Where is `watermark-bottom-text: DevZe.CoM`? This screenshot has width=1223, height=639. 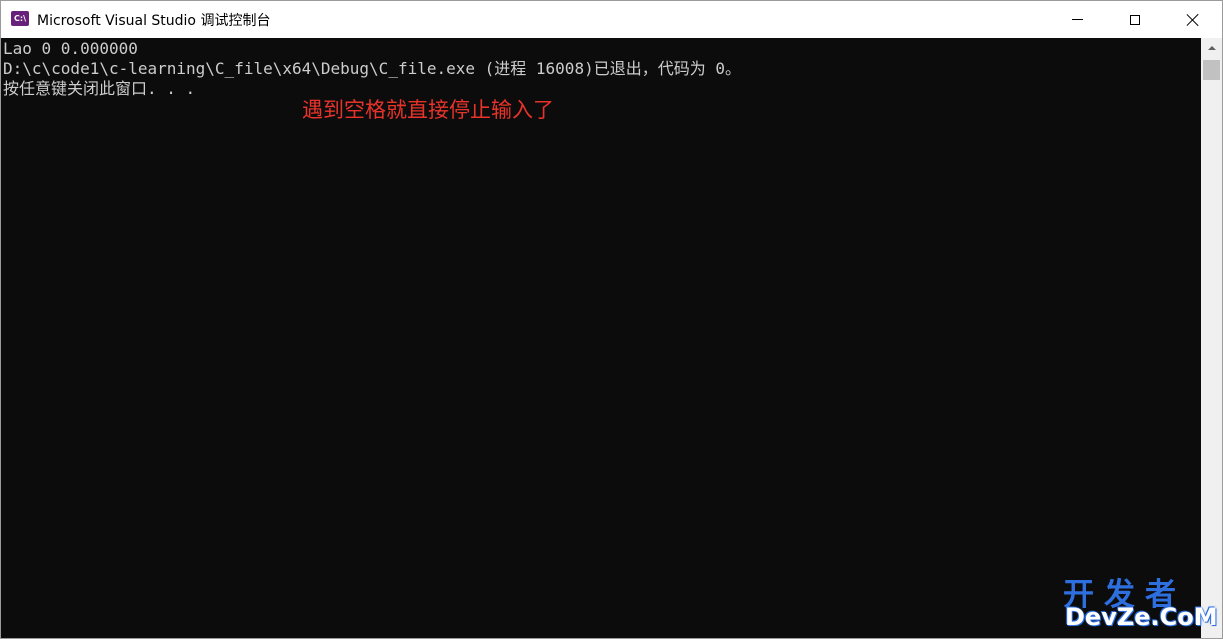
watermark-bottom-text: DevZe.CoM is located at coordinates (1141, 617).